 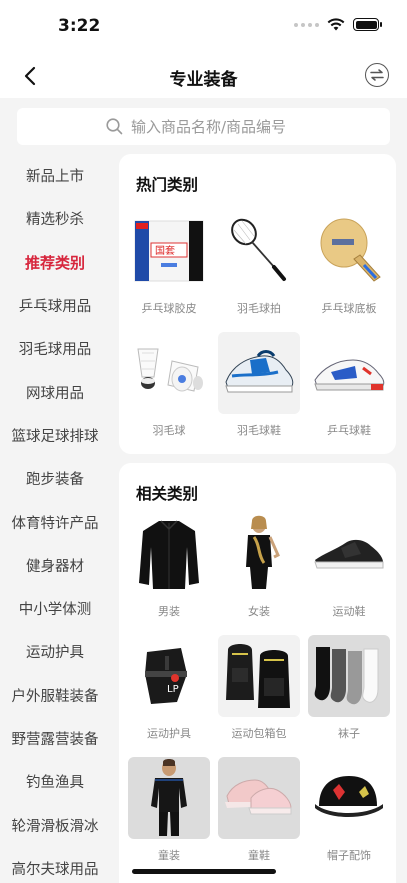 I want to click on sidebar-item-label: 健身器材, so click(x=55, y=566).